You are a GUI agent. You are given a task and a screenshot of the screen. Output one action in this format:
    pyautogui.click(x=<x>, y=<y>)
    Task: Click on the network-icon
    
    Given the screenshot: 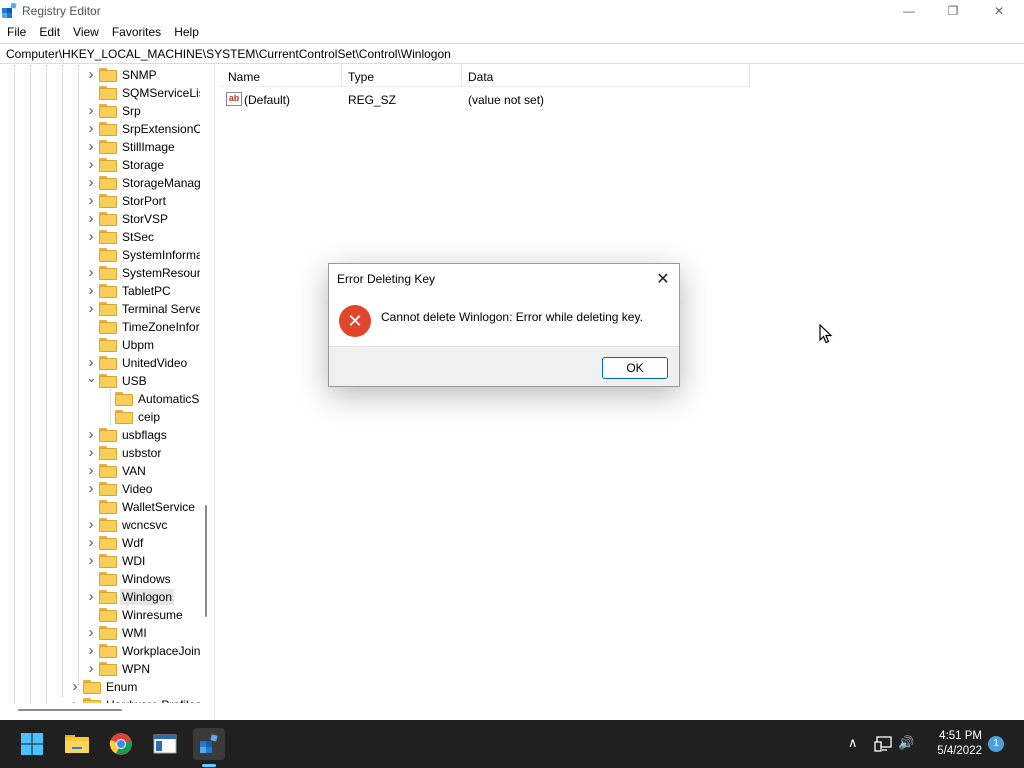 What is the action you would take?
    pyautogui.click(x=883, y=744)
    